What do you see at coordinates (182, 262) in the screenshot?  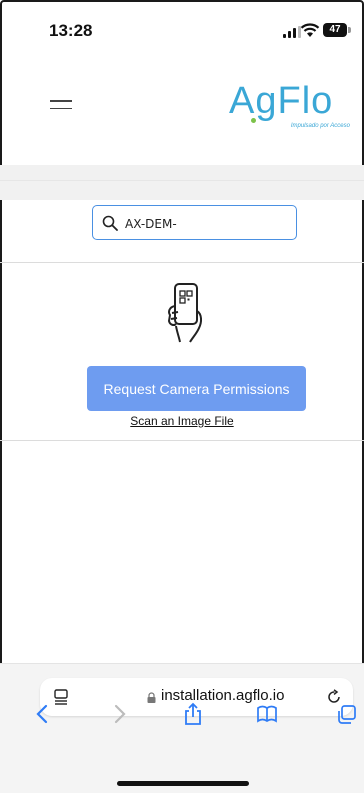 I see `section-divider-top` at bounding box center [182, 262].